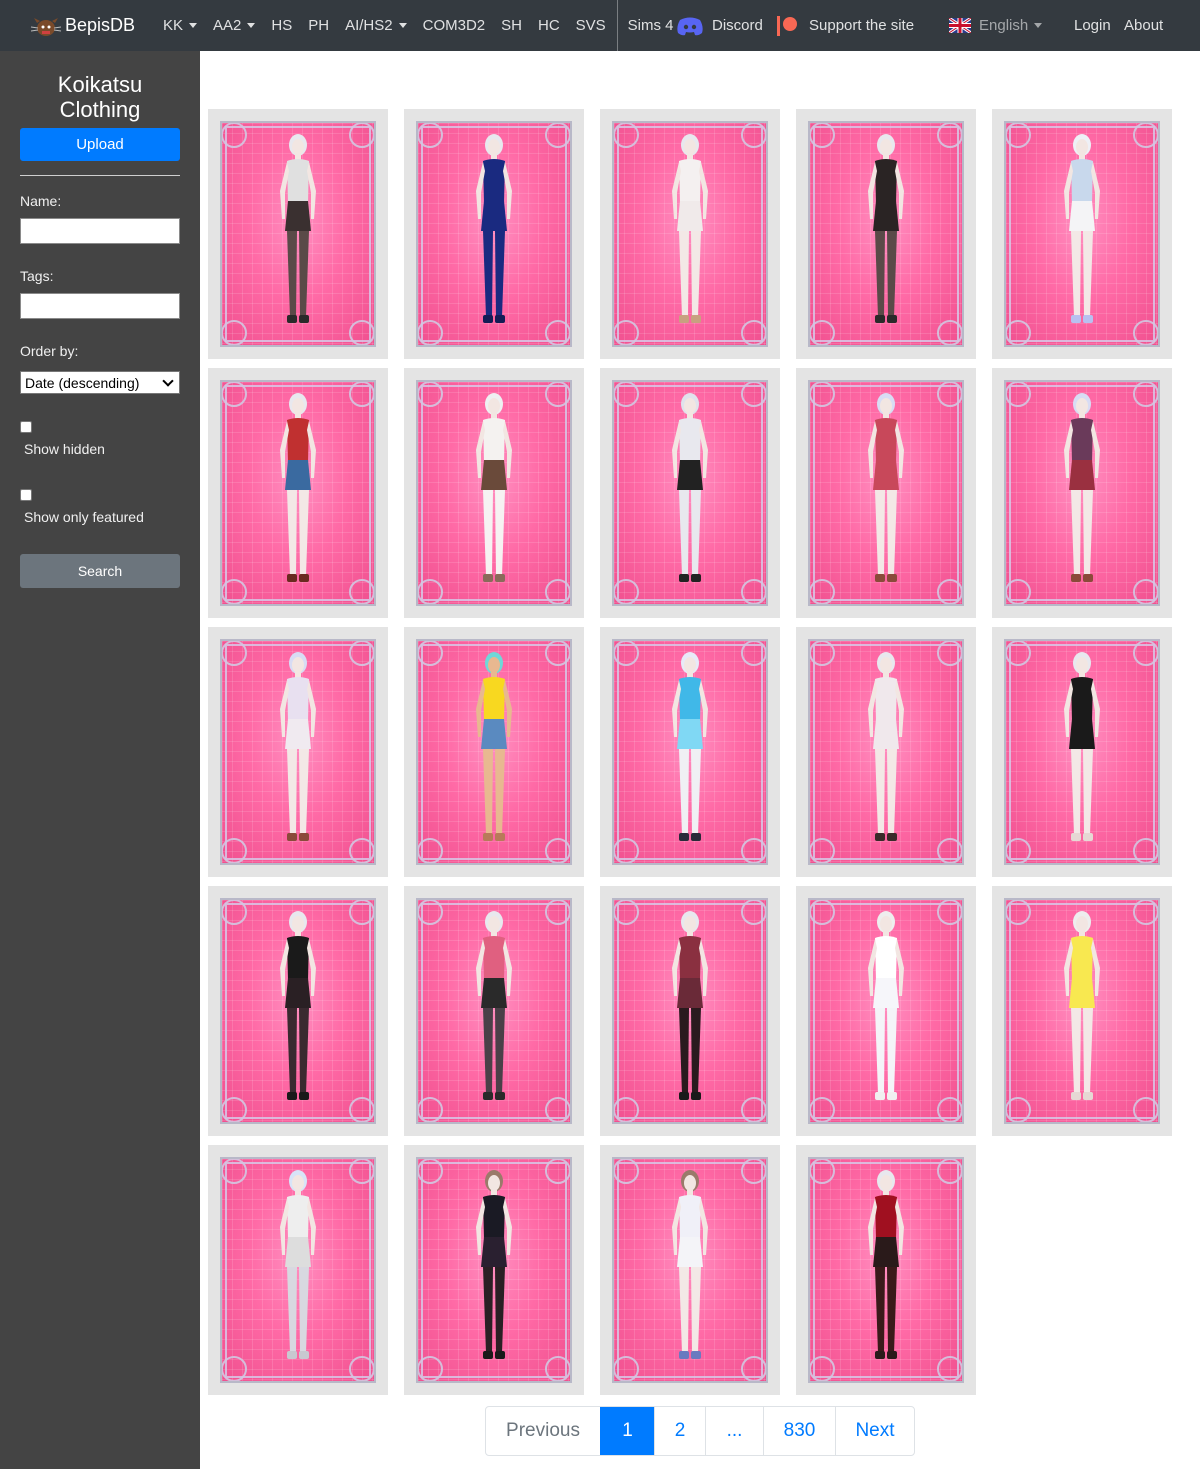  I want to click on nav-svs: SVS, so click(591, 25).